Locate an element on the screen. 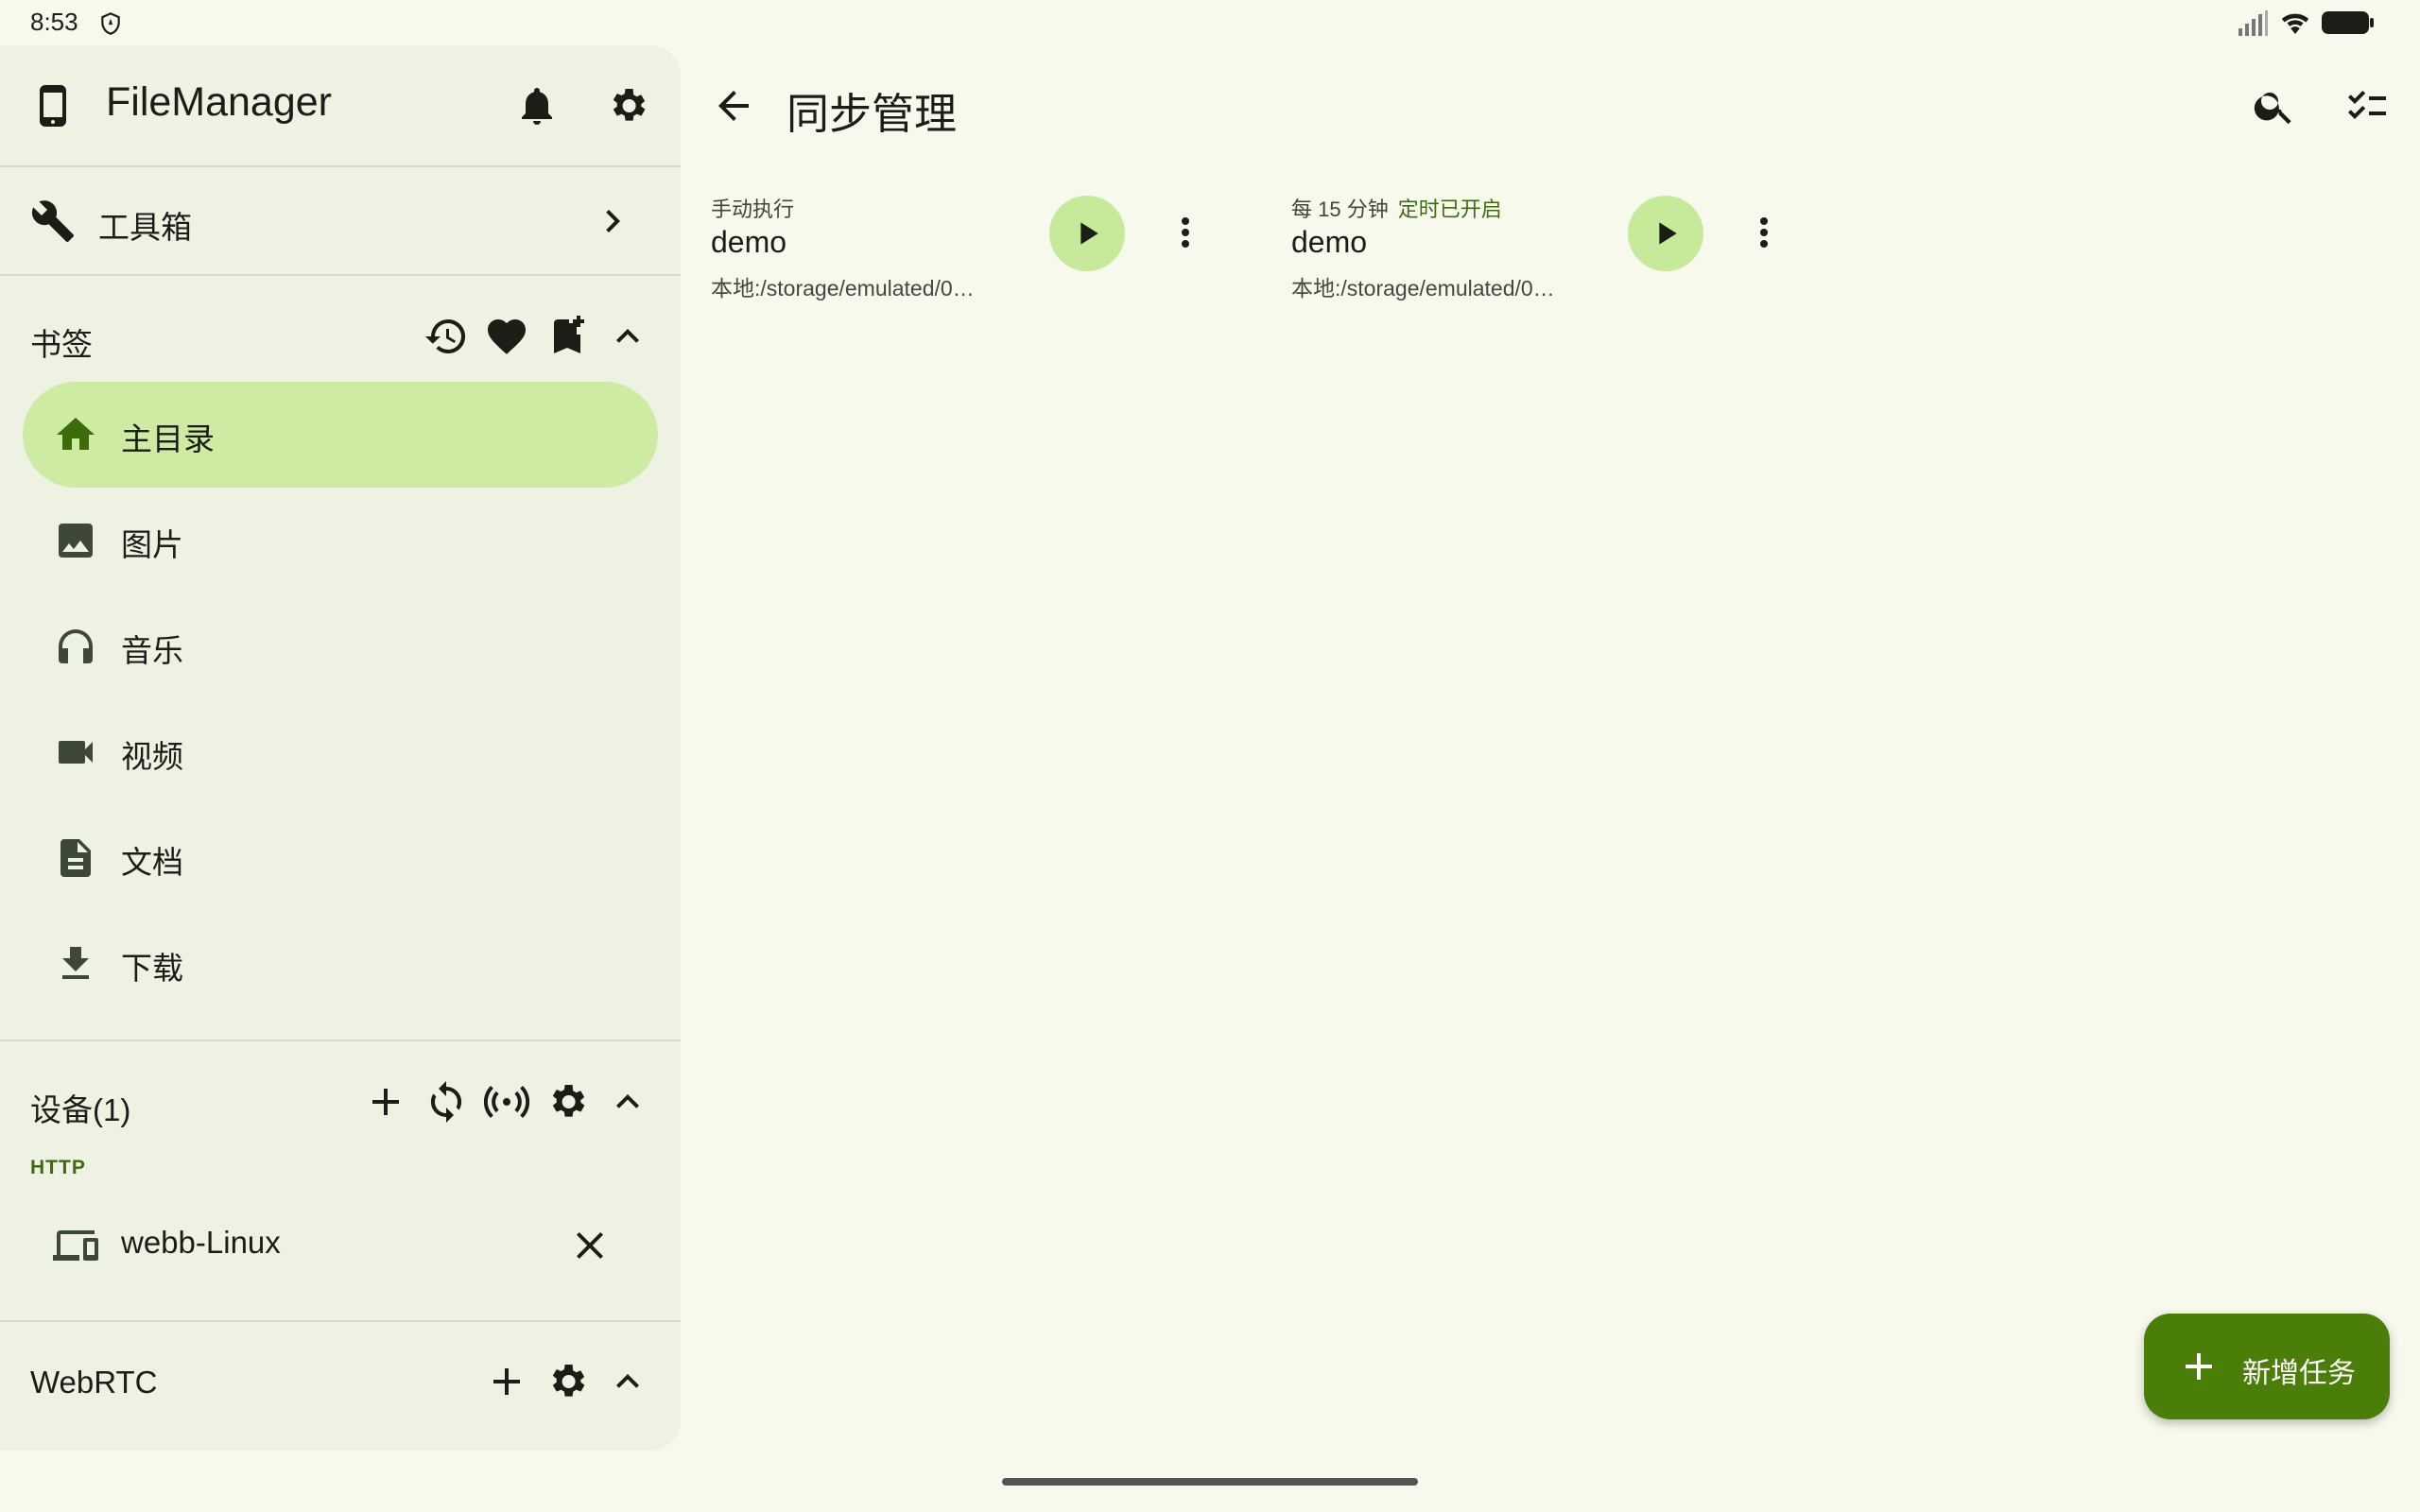 The image size is (2420, 1512). phone-icon is located at coordinates (53, 106).